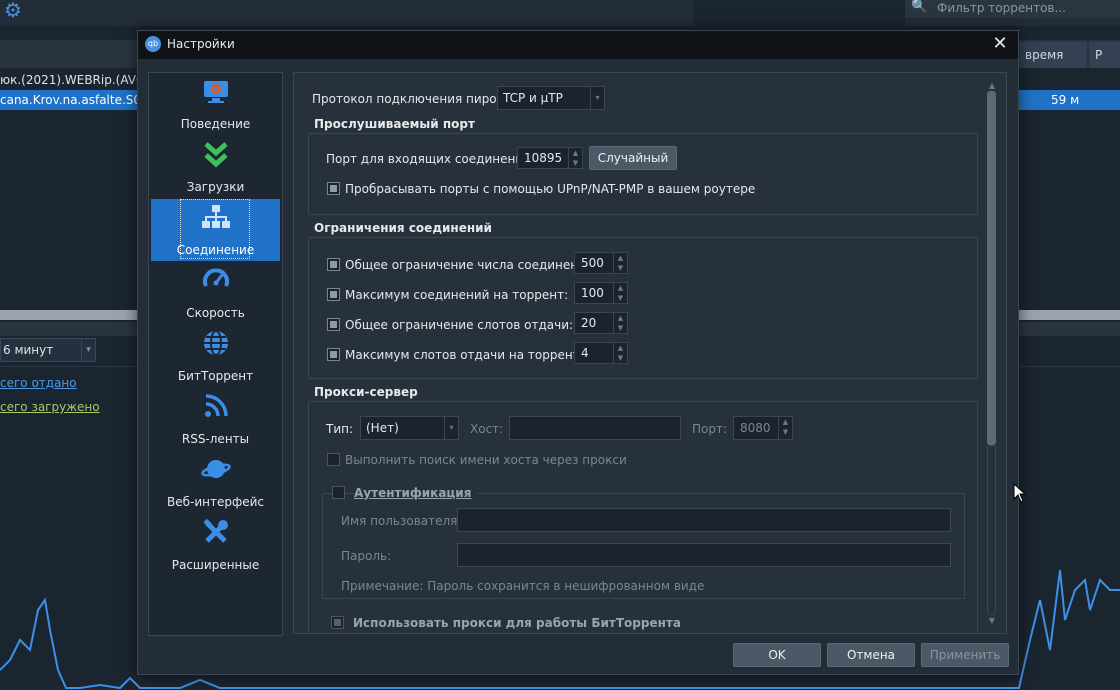  Describe the element at coordinates (403, 228) in the screenshot. I see `connection-limits-title: Ограничения соединений` at that location.